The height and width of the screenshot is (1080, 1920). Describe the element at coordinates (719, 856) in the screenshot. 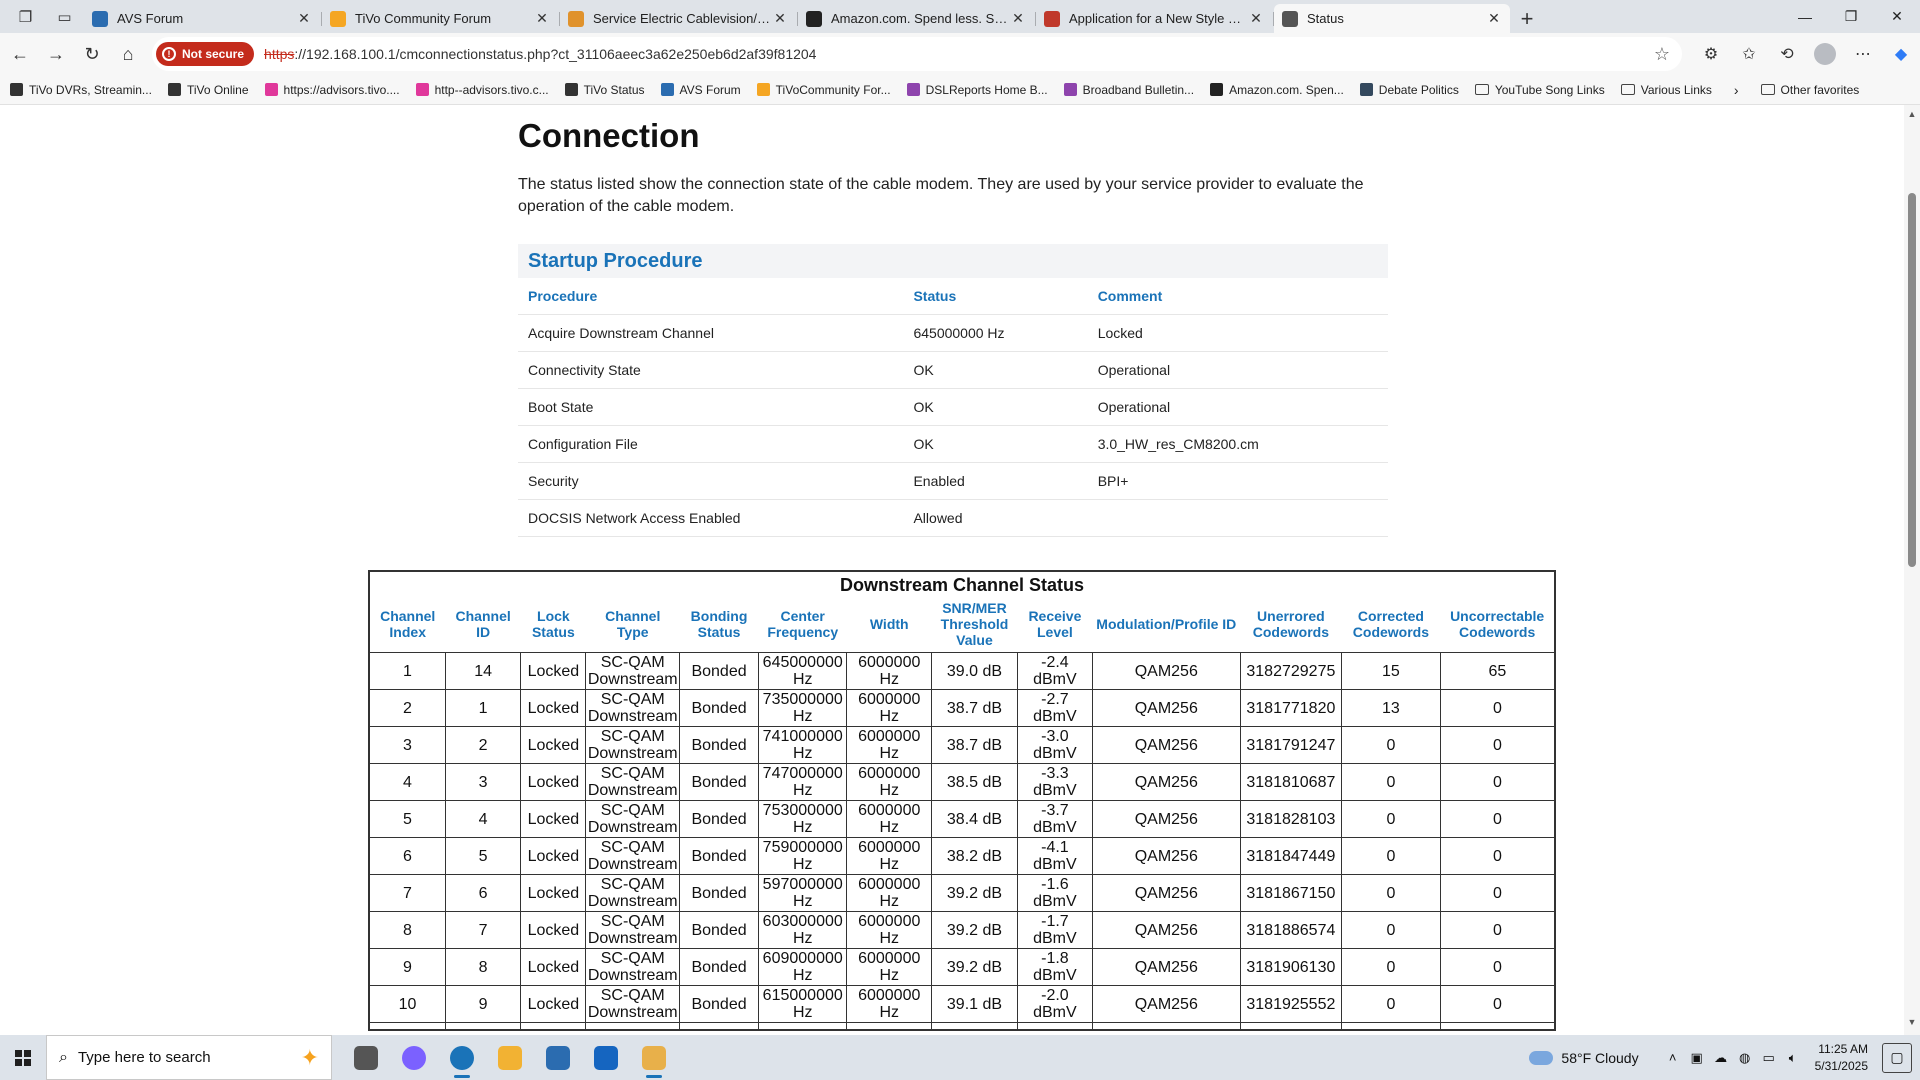

I see `downstream-cell: Bonded` at that location.